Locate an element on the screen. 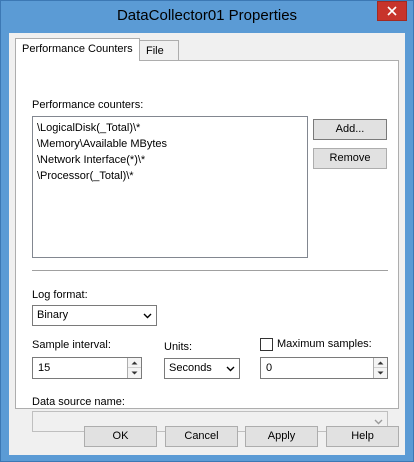 The image size is (414, 462). apply-button: Apply is located at coordinates (281, 436).